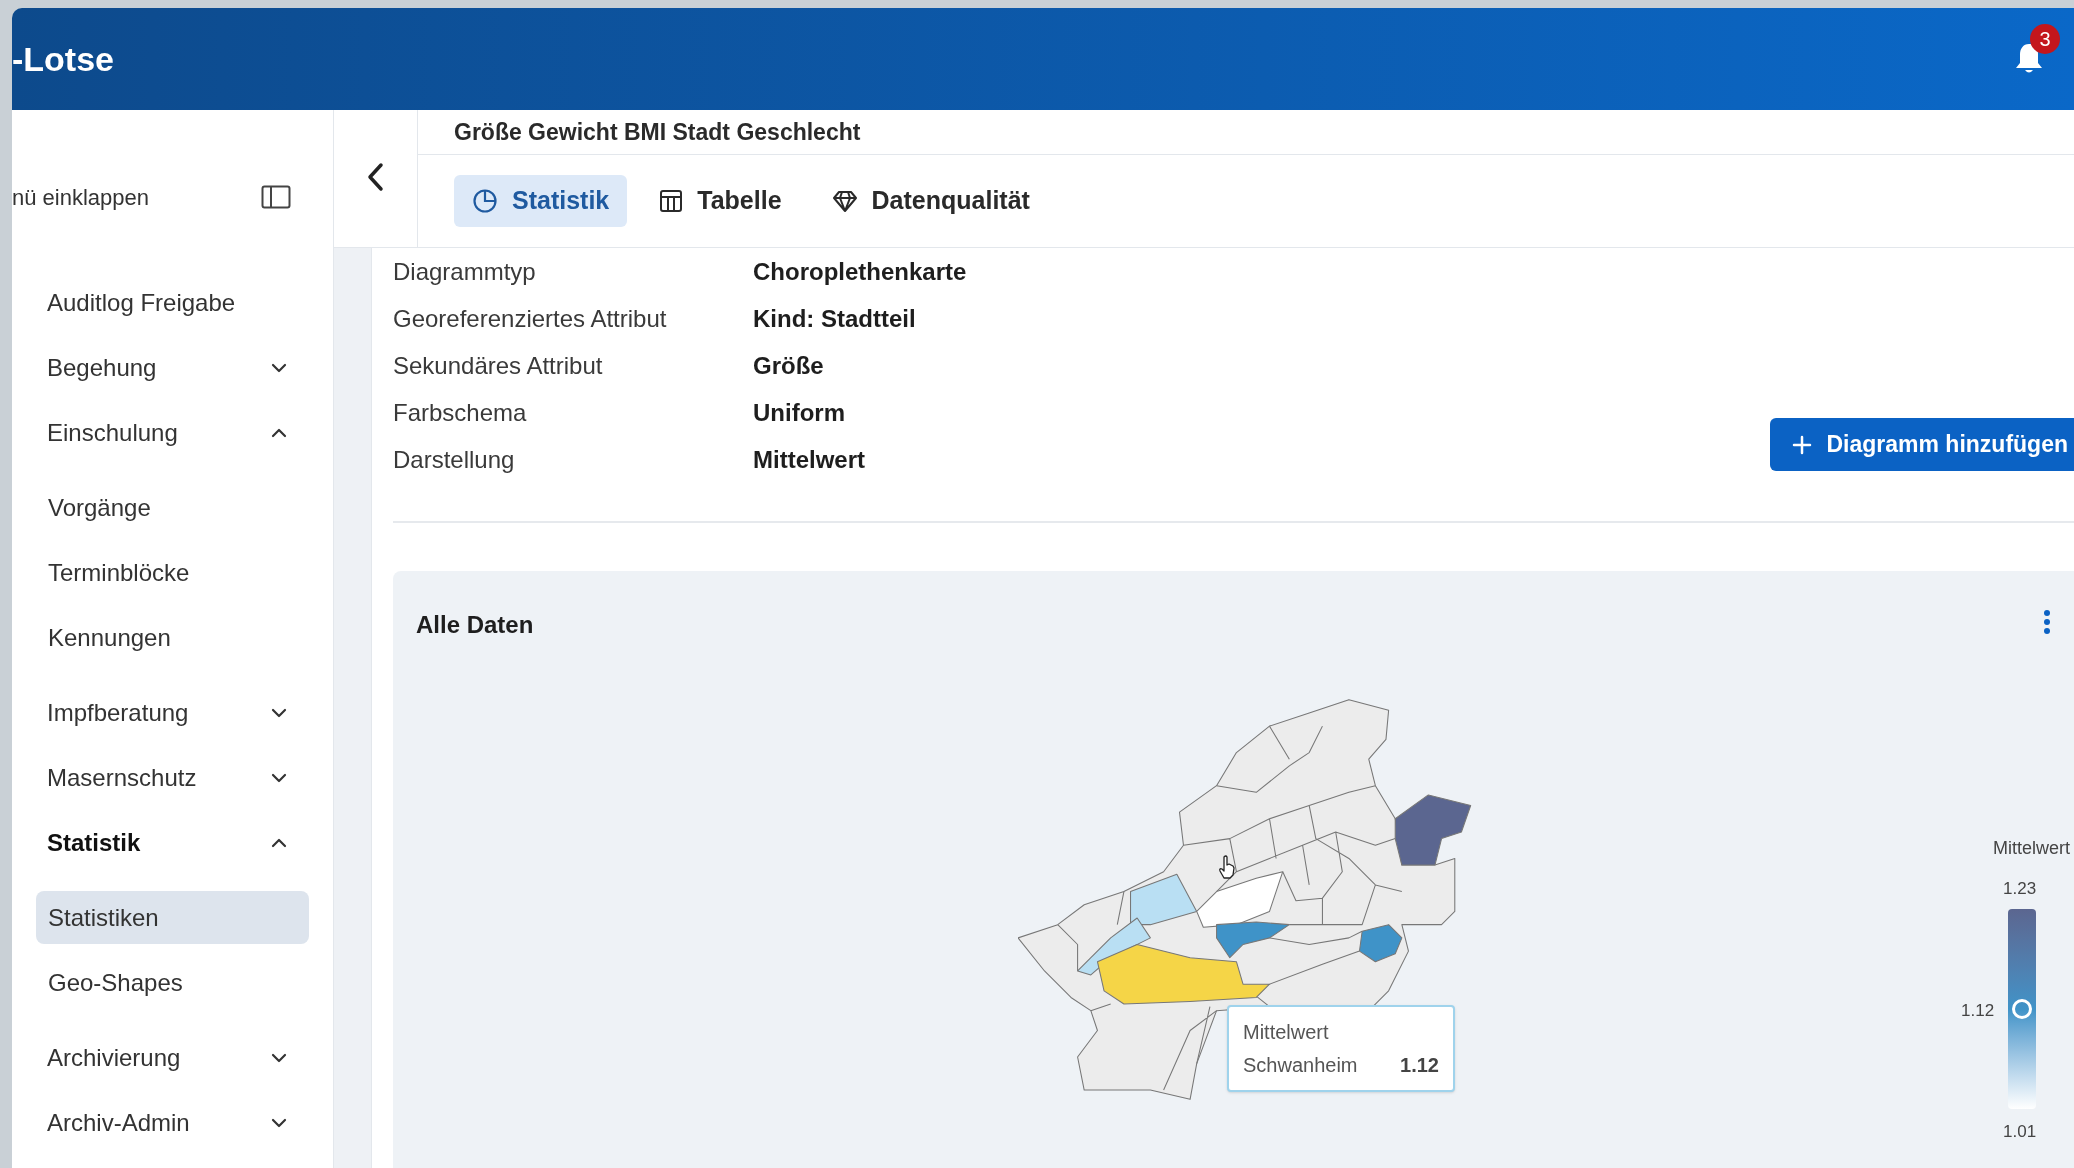 This screenshot has height=1168, width=2074. I want to click on sidebar-subitem: Kennungen, so click(172, 637).